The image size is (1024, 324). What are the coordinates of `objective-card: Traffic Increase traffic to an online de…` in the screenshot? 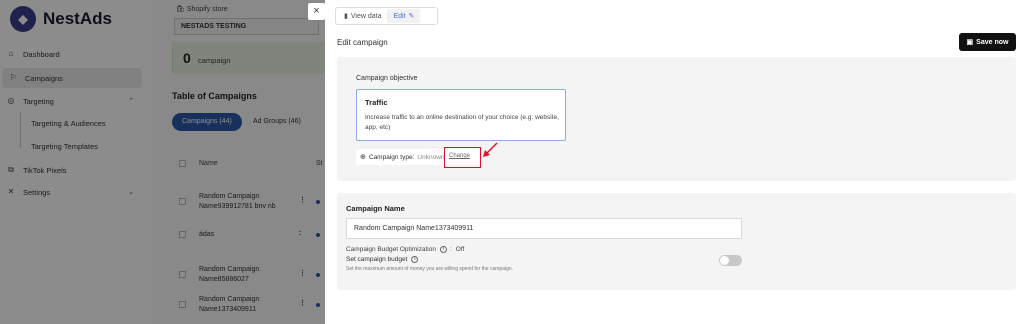 It's located at (461, 115).